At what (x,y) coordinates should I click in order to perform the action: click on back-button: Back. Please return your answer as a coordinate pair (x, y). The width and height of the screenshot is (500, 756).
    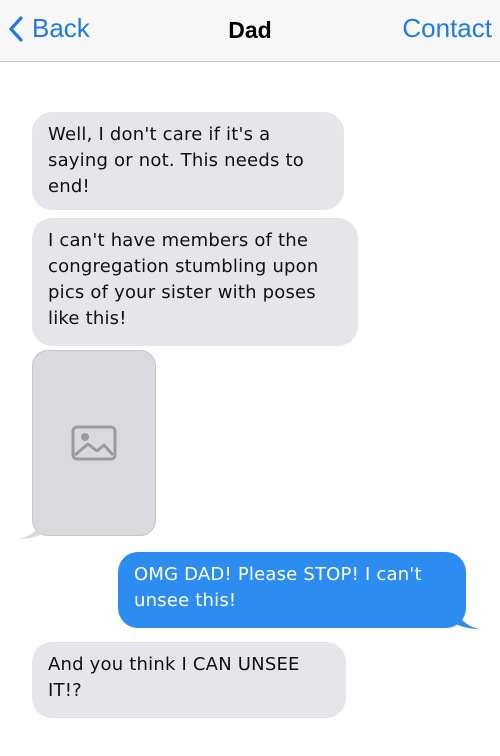
    Looking at the image, I should click on (49, 28).